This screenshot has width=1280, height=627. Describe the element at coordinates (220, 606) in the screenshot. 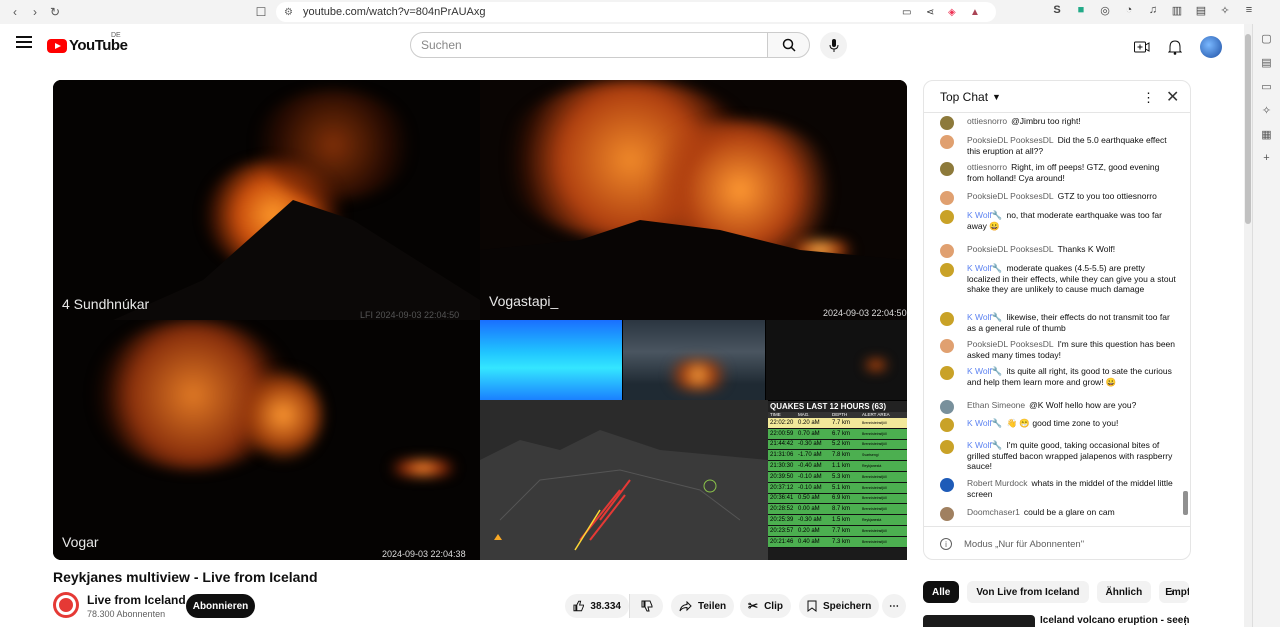

I see `subscribe-button: Abonnieren` at that location.